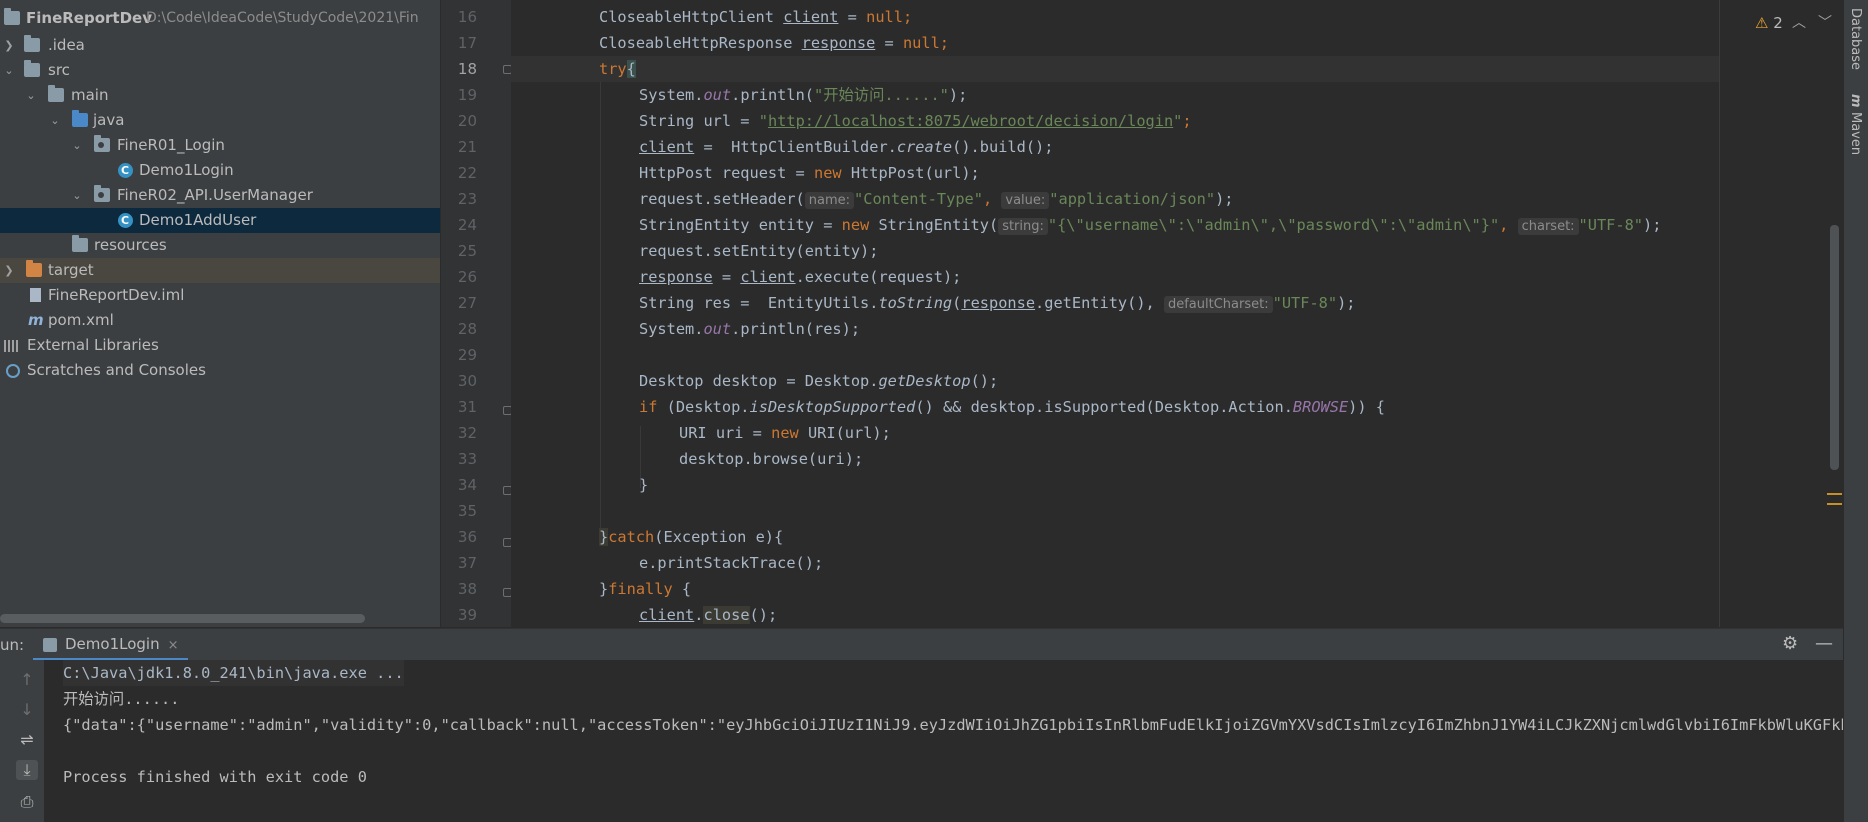 This screenshot has height=822, width=1868. What do you see at coordinates (457, 121) in the screenshot?
I see `line-number: 20` at bounding box center [457, 121].